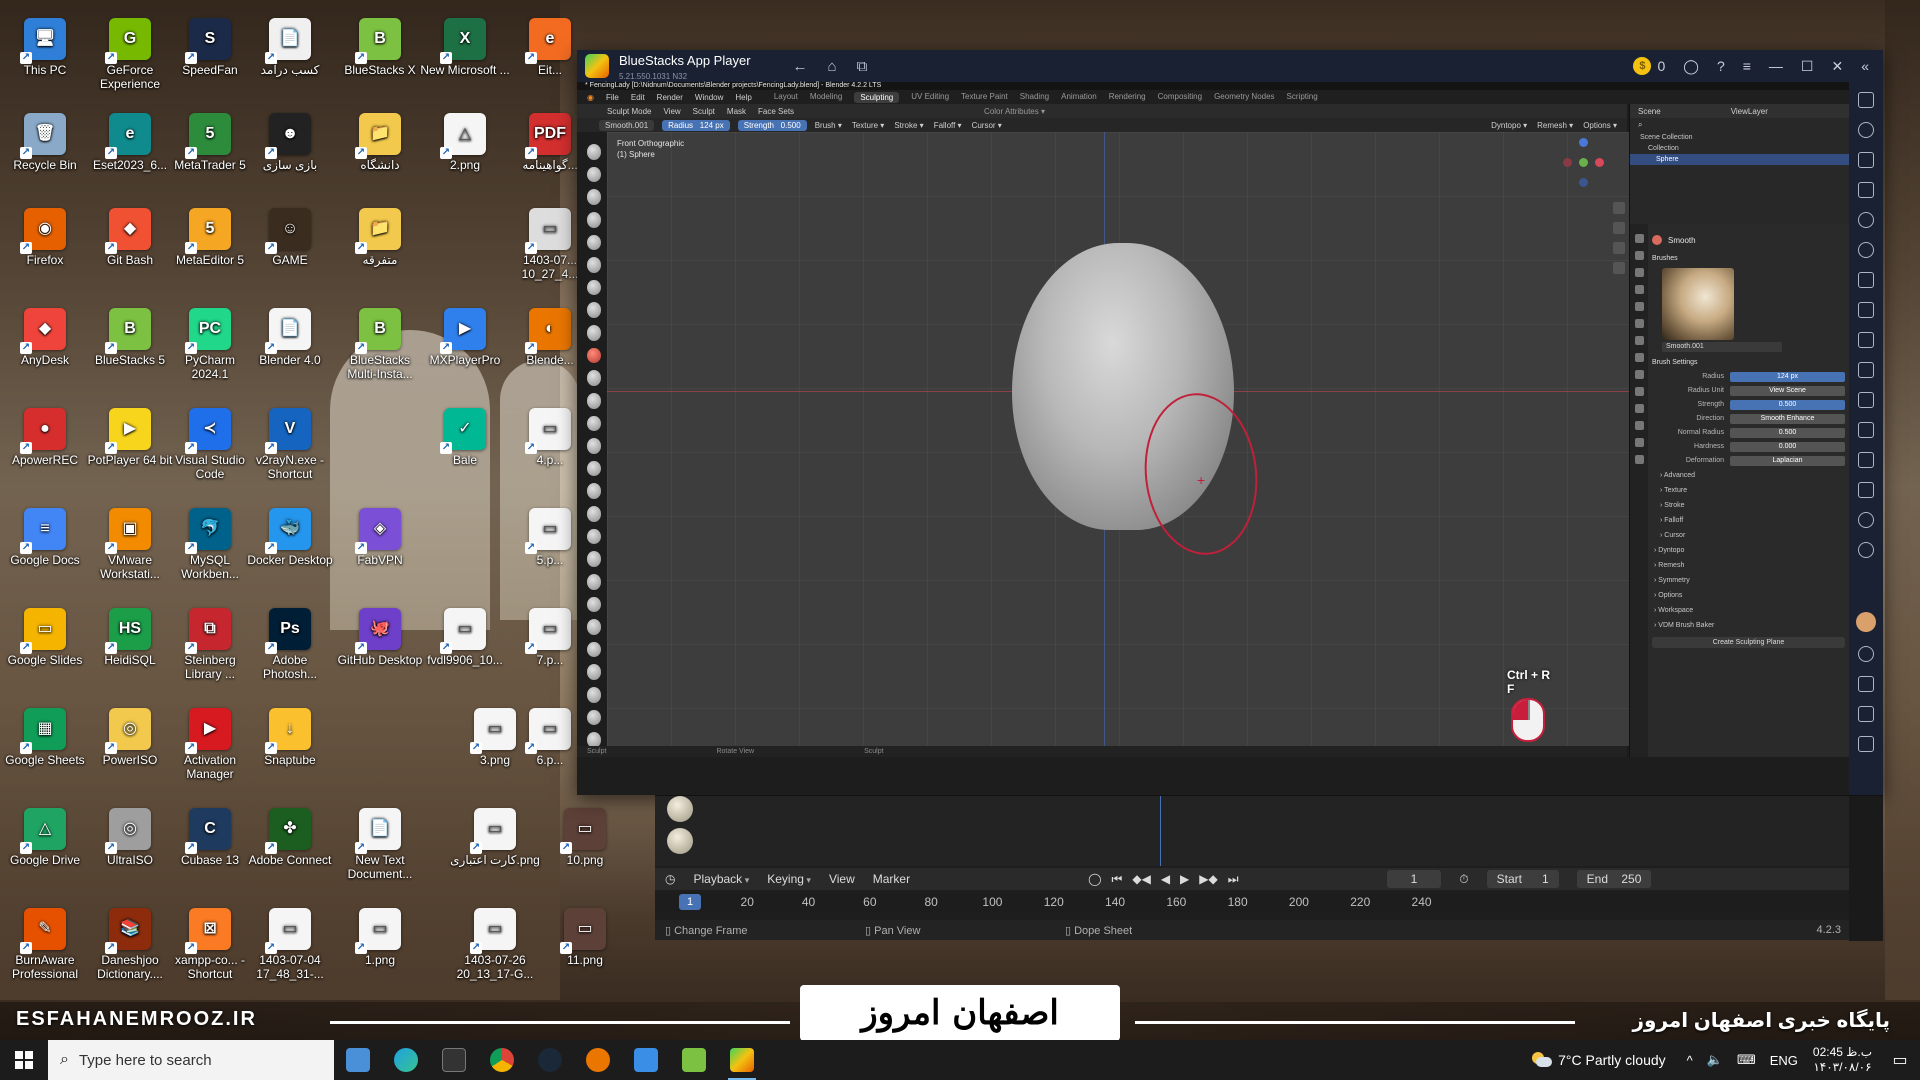 This screenshot has height=1080, width=1920. Describe the element at coordinates (826, 97) in the screenshot. I see `tab-modeling: Modeling` at that location.